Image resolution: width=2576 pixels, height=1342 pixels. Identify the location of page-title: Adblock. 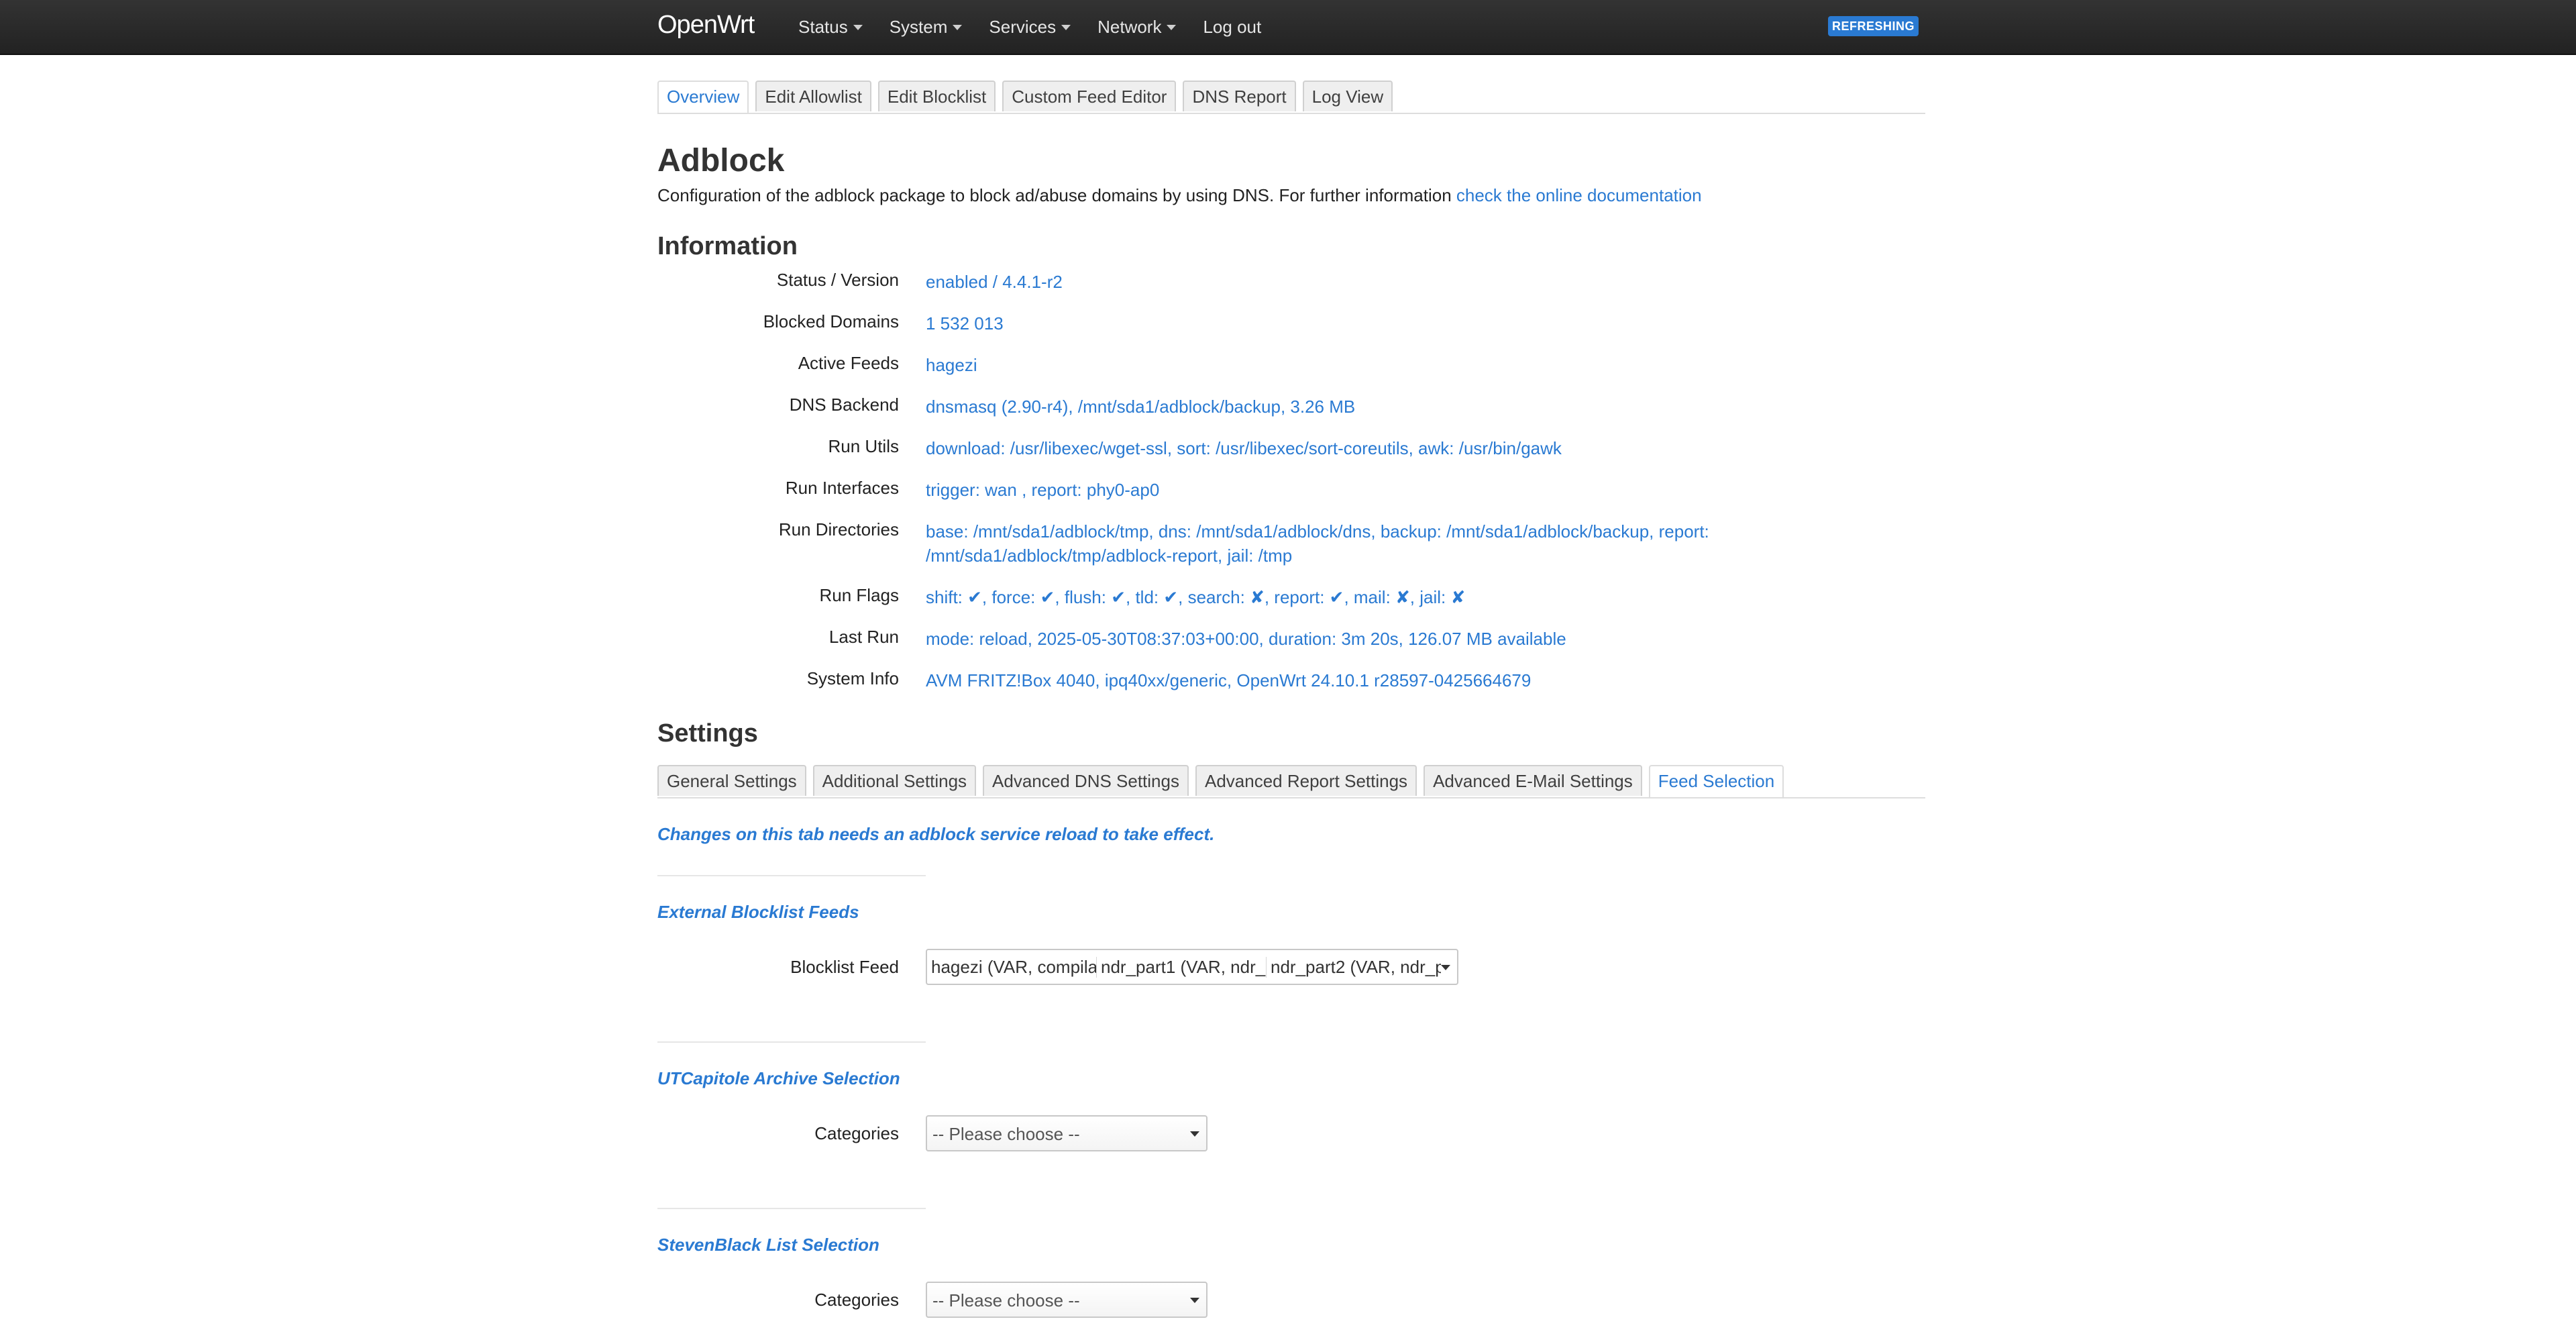
(721, 160).